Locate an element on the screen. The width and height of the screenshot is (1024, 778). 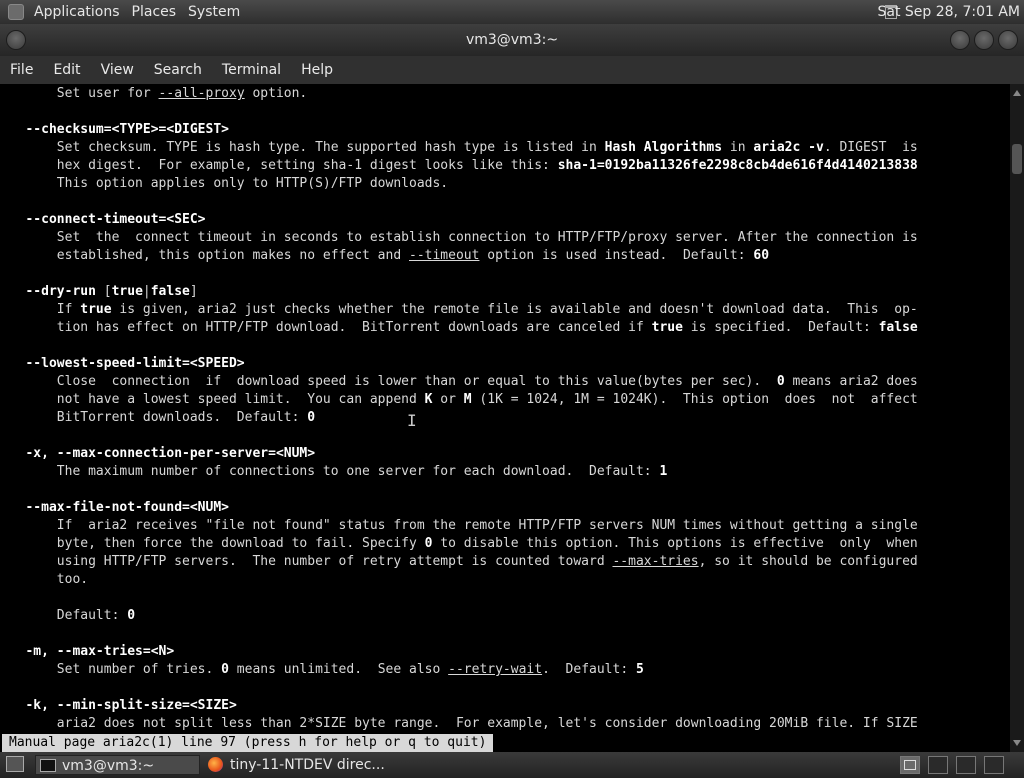
manpage-line: Set user for --all-proxy option. is located at coordinates (154, 94).